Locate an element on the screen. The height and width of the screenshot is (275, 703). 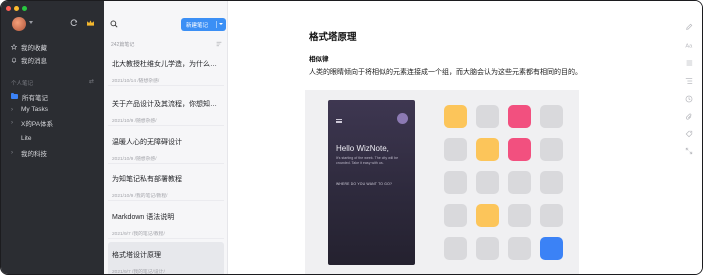
font-icon: Aa is located at coordinates (689, 45).